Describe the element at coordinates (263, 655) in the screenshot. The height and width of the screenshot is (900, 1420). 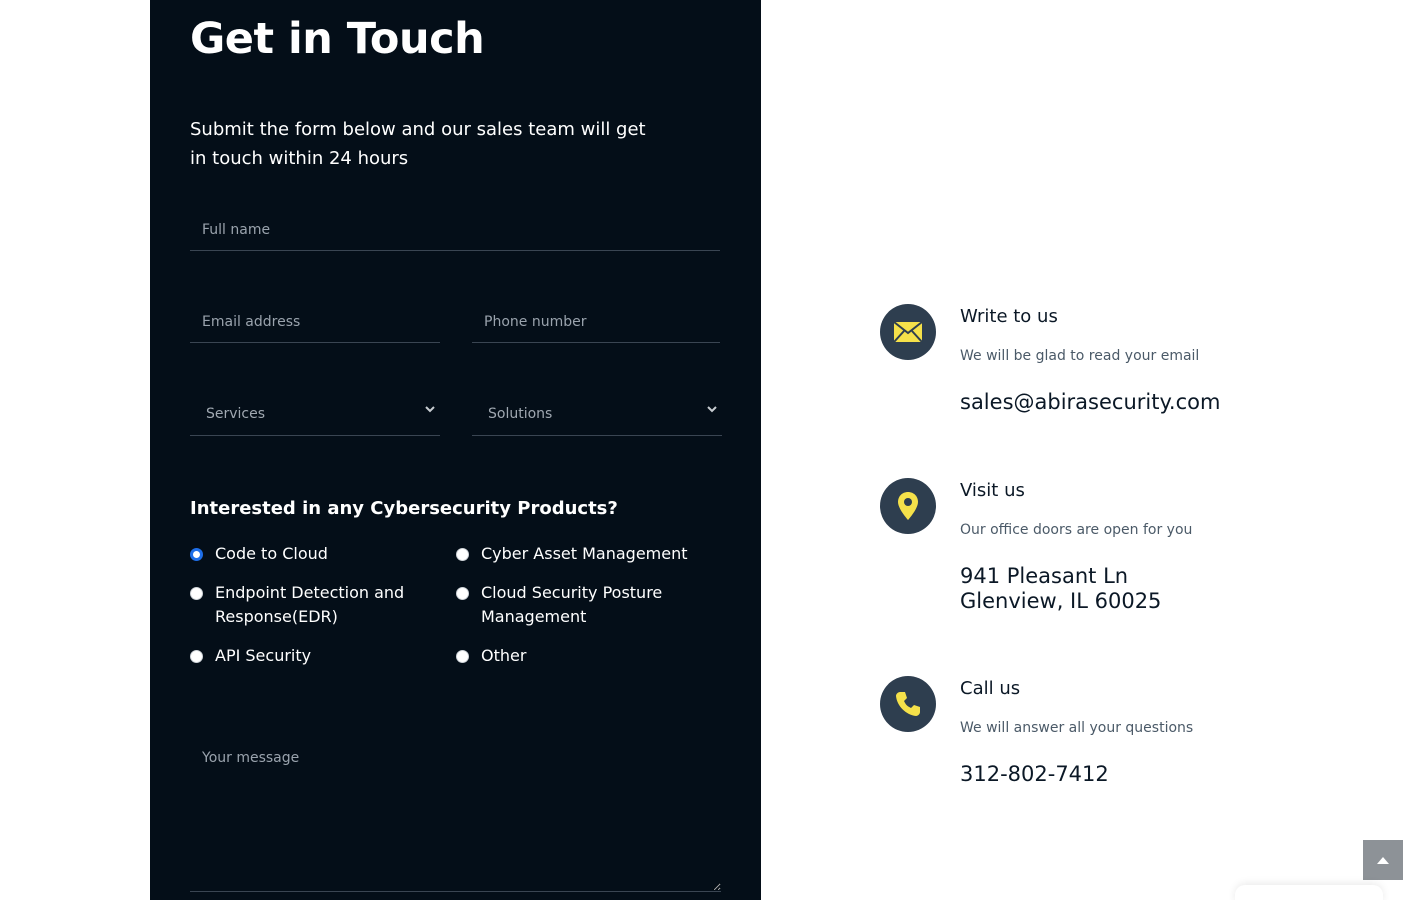
I see `option-label: API Security` at that location.